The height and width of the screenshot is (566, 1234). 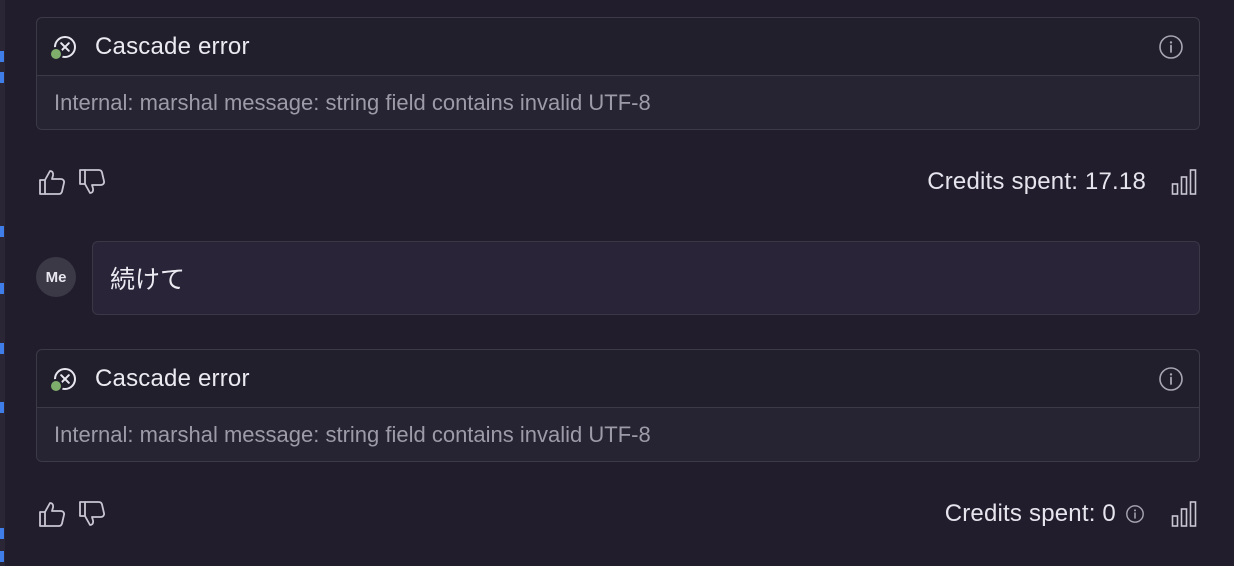 What do you see at coordinates (1036, 181) in the screenshot?
I see `credits-spent: Credits spent: 17.18` at bounding box center [1036, 181].